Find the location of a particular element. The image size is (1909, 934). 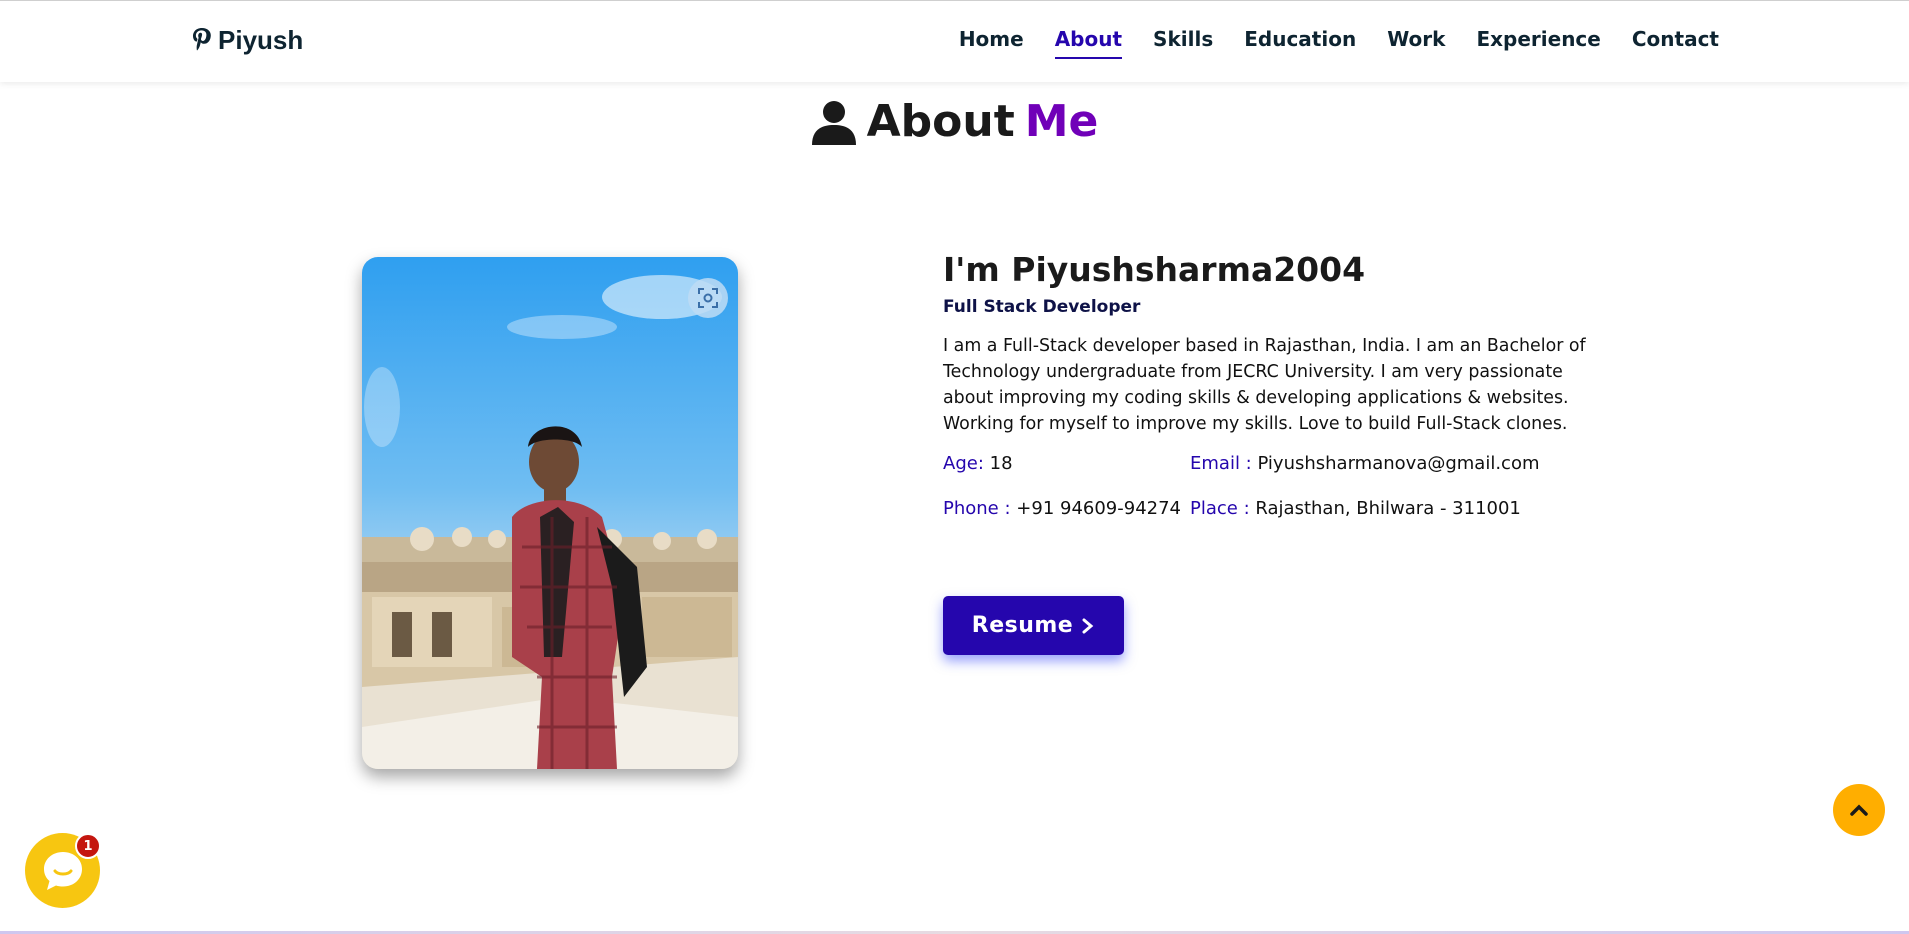

chat-notification-badge: 1 is located at coordinates (88, 846).